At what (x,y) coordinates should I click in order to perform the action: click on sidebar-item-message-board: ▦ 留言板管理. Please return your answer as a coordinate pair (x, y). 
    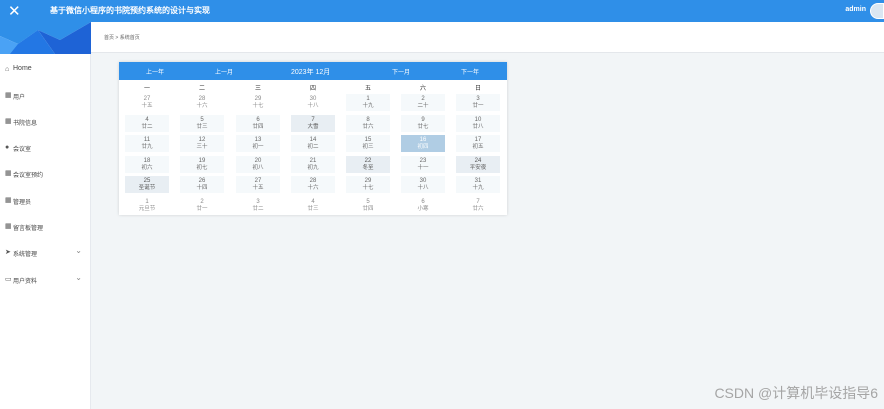
    Looking at the image, I should click on (45, 227).